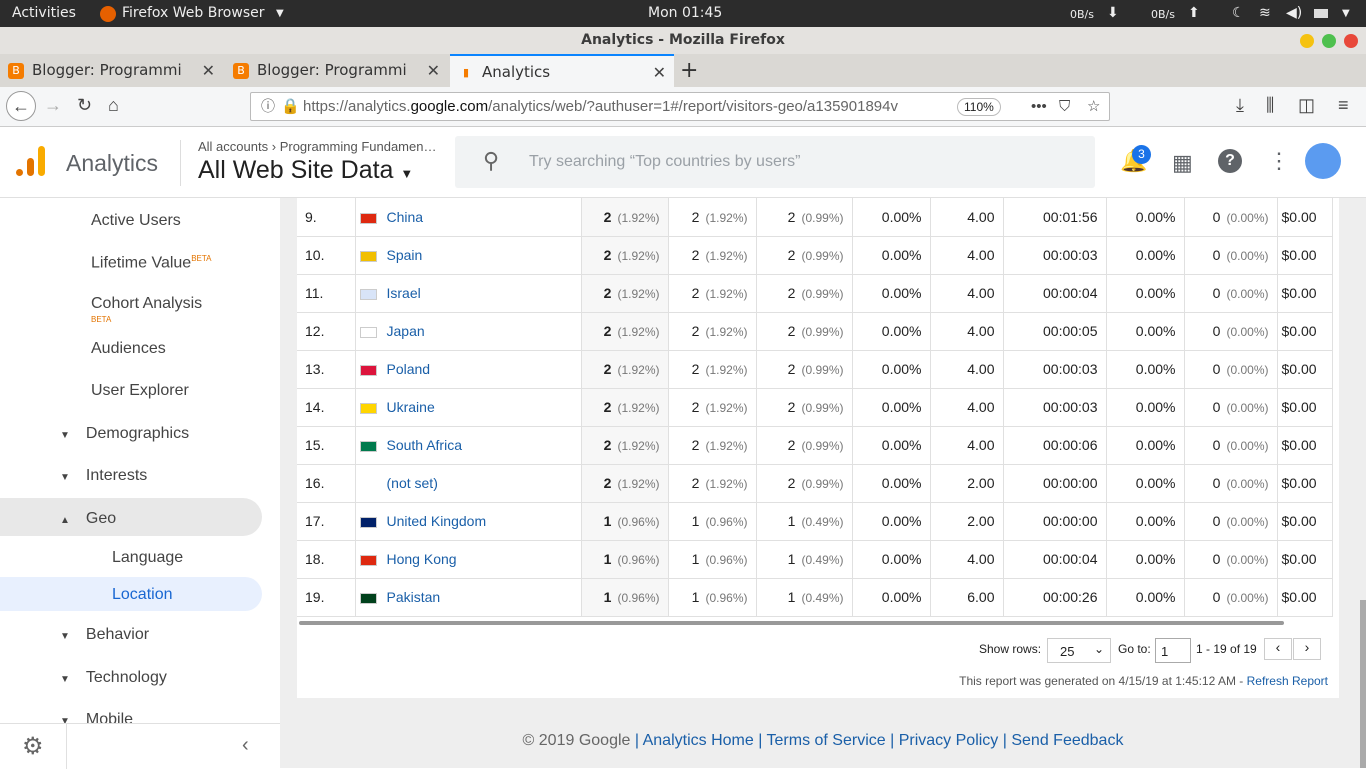 The image size is (1366, 769). Describe the element at coordinates (1039, 106) in the screenshot. I see `page-actions-icon: •••` at that location.